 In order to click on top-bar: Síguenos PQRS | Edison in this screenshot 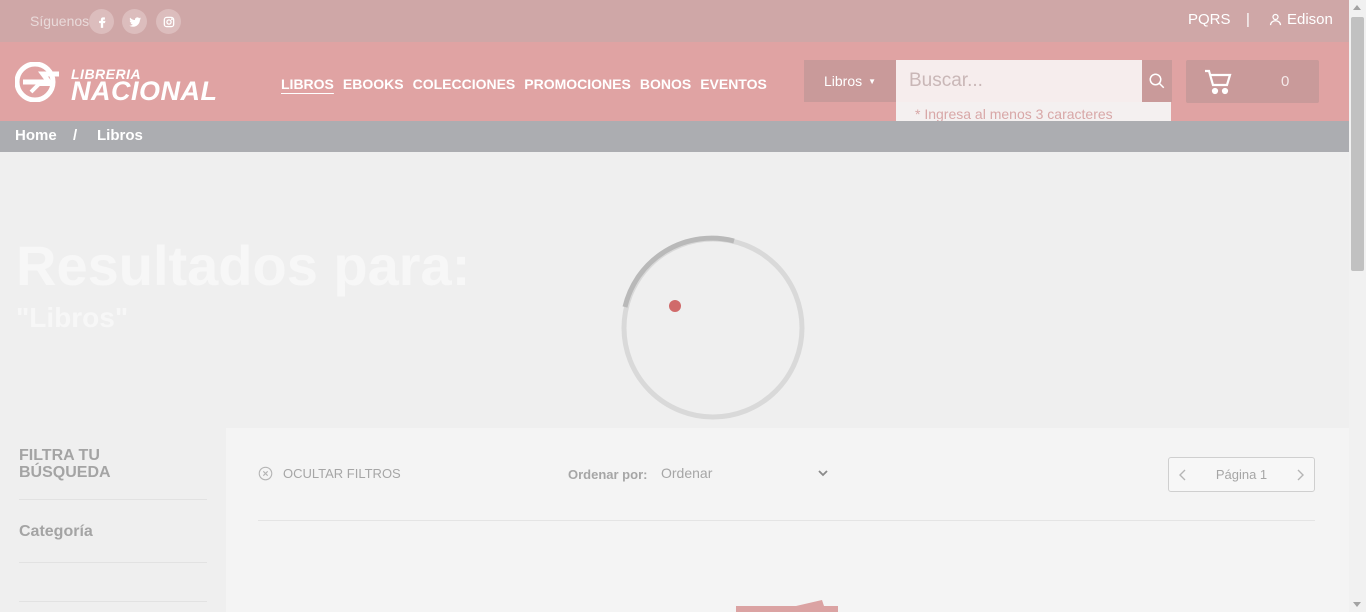, I will do `click(674, 21)`.